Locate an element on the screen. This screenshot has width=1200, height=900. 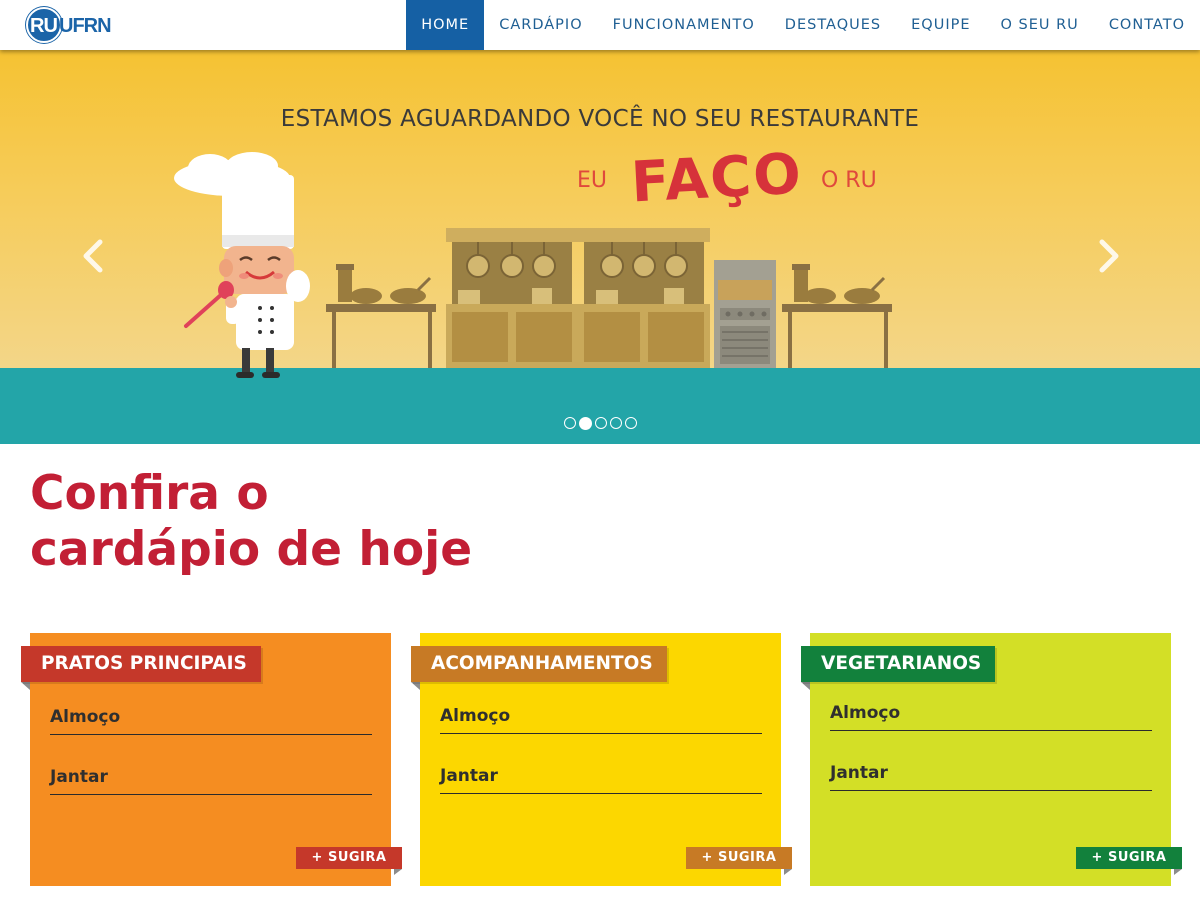
logo-ru-text: RU is located at coordinates (44, 26).